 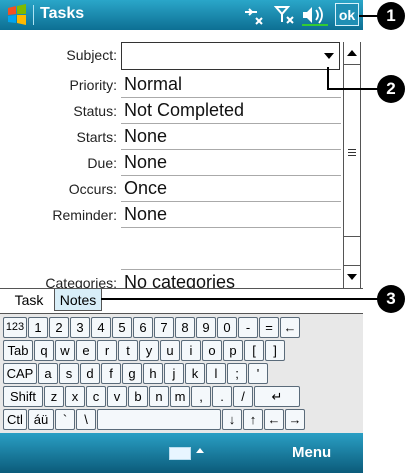 What do you see at coordinates (285, 15) in the screenshot?
I see `signal-off-icon` at bounding box center [285, 15].